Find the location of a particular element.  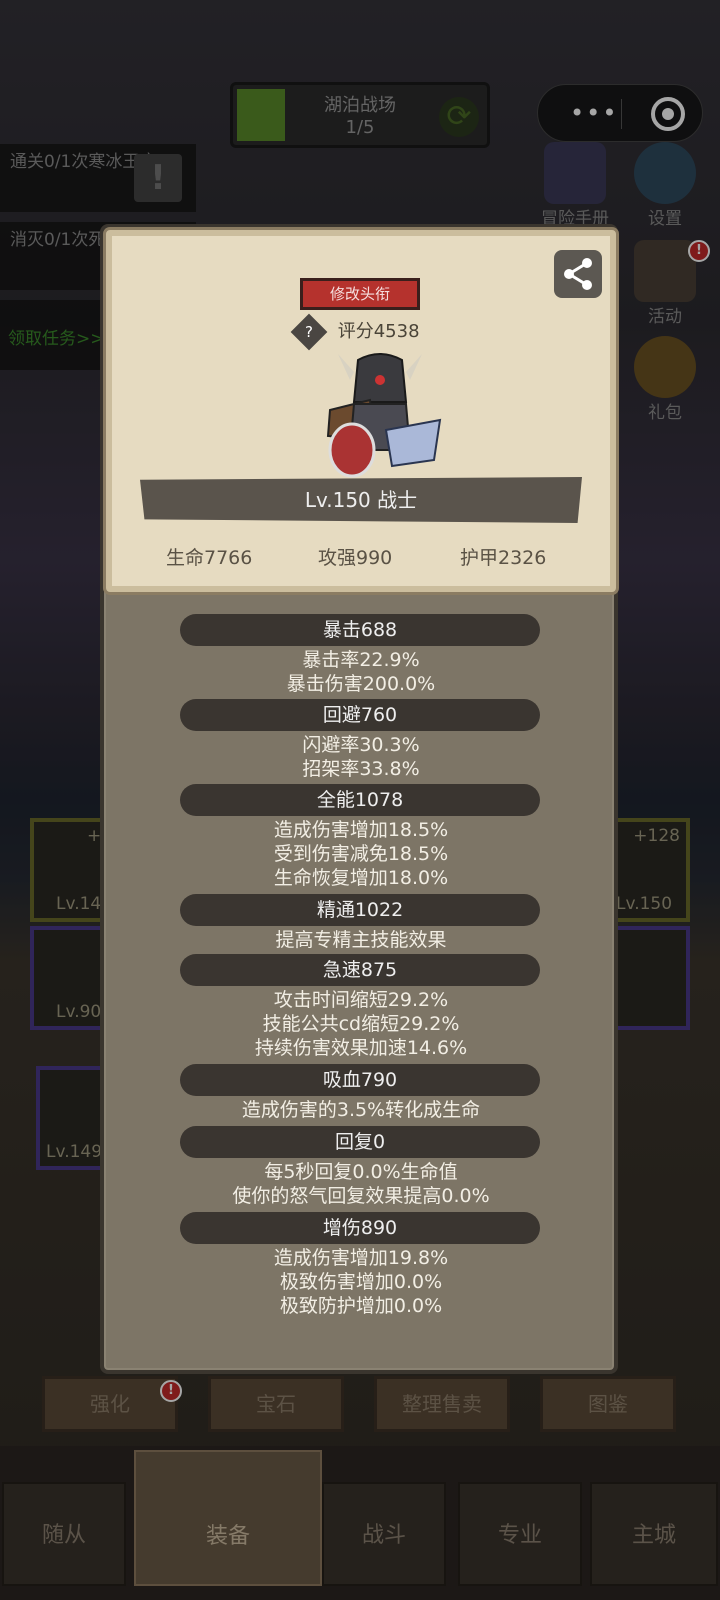

stat-header-lifesteal: 吸血790 is located at coordinates (360, 1080).